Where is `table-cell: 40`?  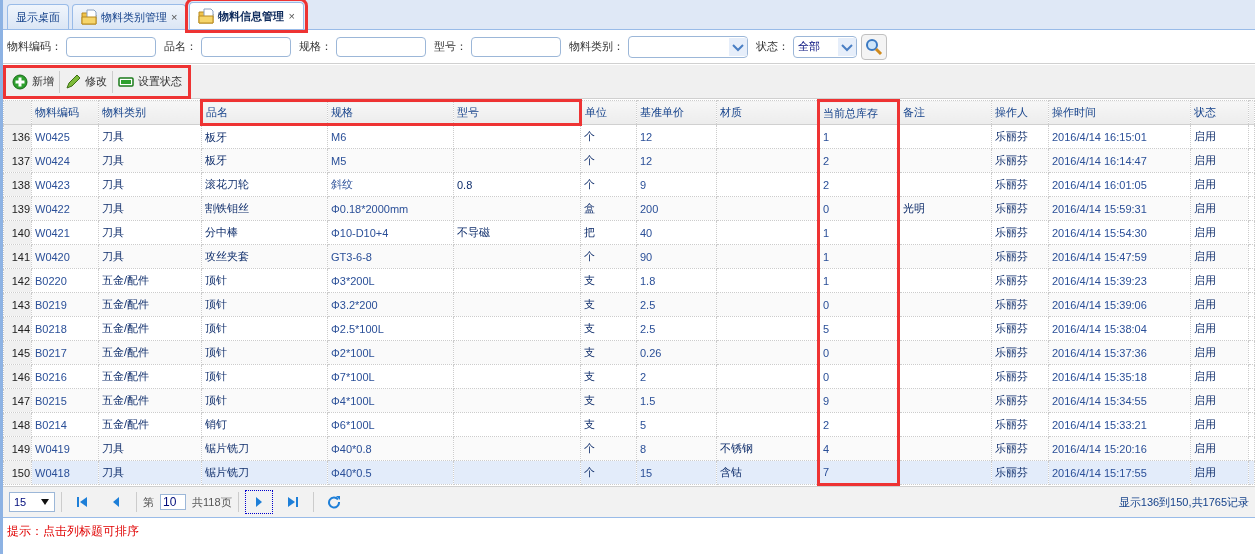
table-cell: 40 is located at coordinates (676, 232).